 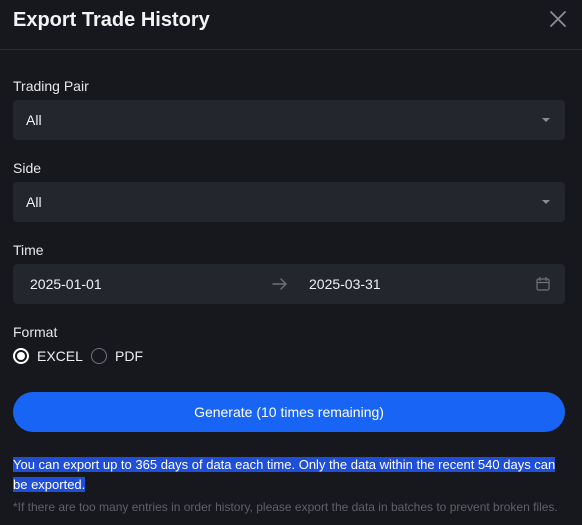 What do you see at coordinates (66, 284) in the screenshot?
I see `start-date-input: 2025-01-01` at bounding box center [66, 284].